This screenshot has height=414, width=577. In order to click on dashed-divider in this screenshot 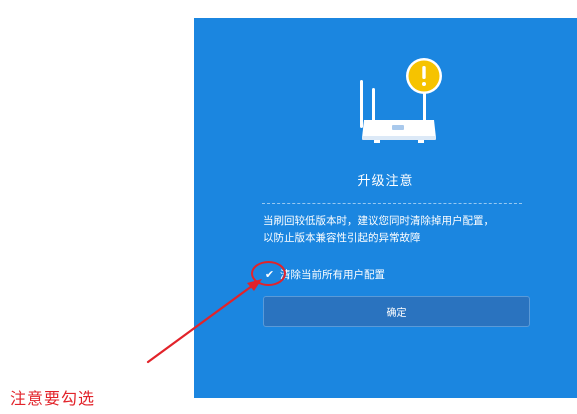, I will do `click(392, 203)`.